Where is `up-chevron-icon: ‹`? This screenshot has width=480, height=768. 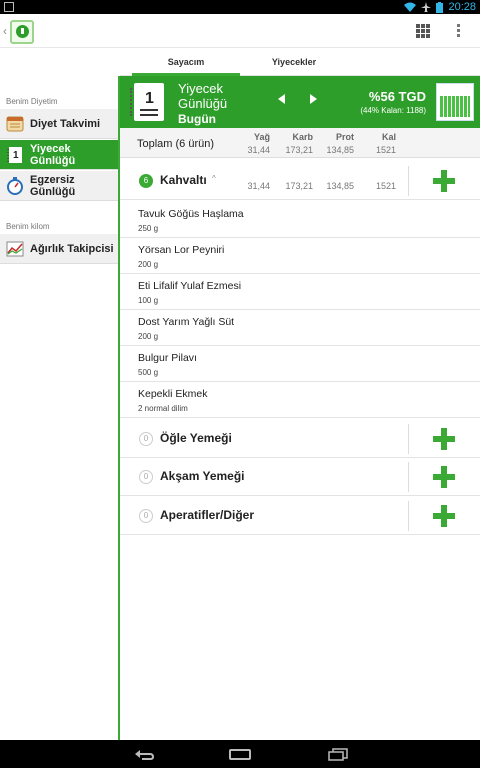 up-chevron-icon: ‹ is located at coordinates (5, 31).